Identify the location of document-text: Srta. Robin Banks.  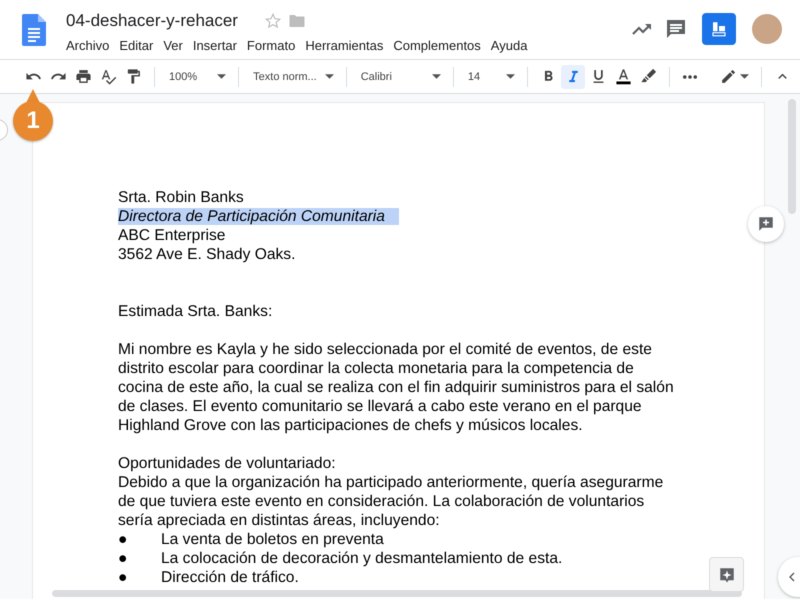
(181, 197).